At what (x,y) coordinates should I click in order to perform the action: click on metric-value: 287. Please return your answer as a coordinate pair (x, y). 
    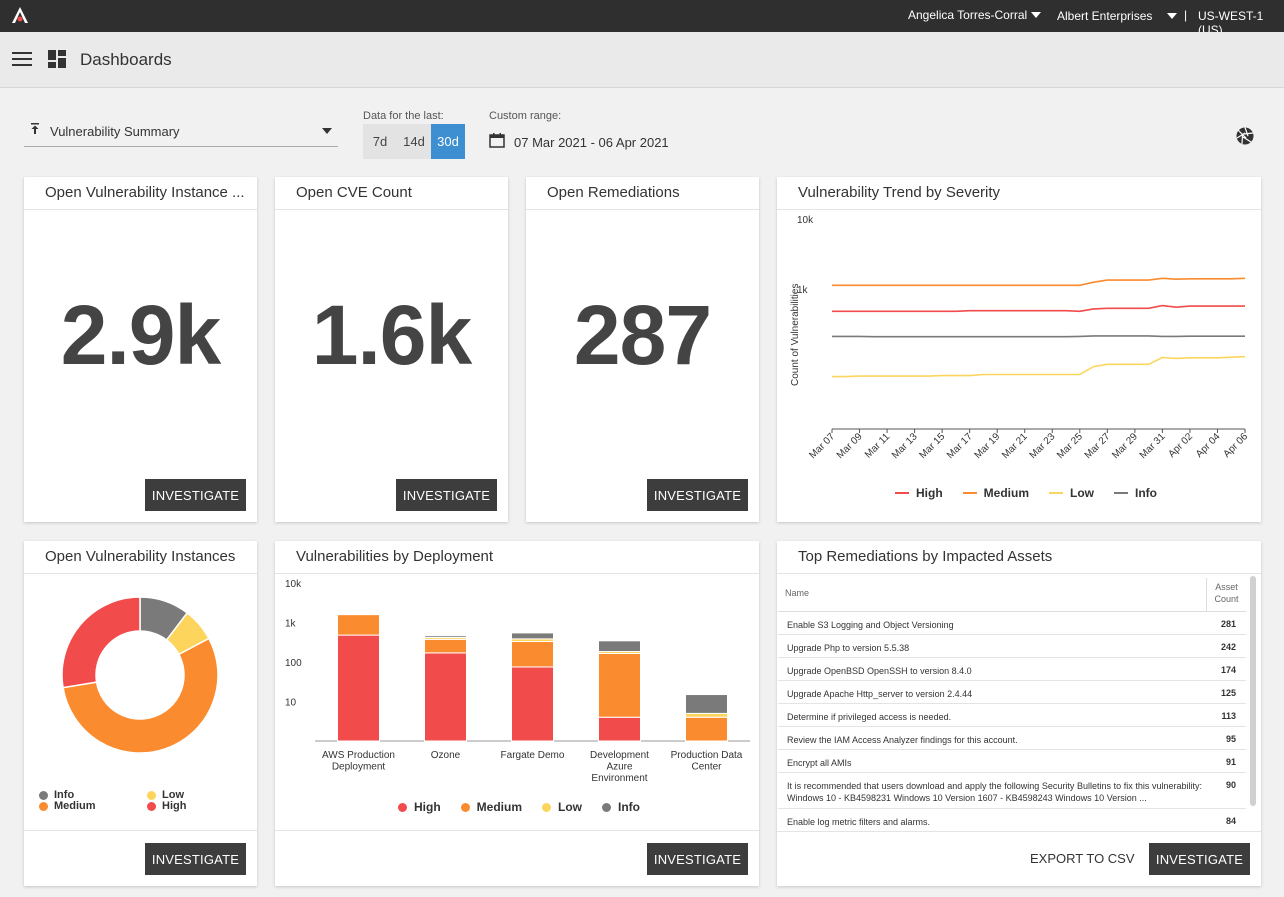
    Looking at the image, I should click on (642, 335).